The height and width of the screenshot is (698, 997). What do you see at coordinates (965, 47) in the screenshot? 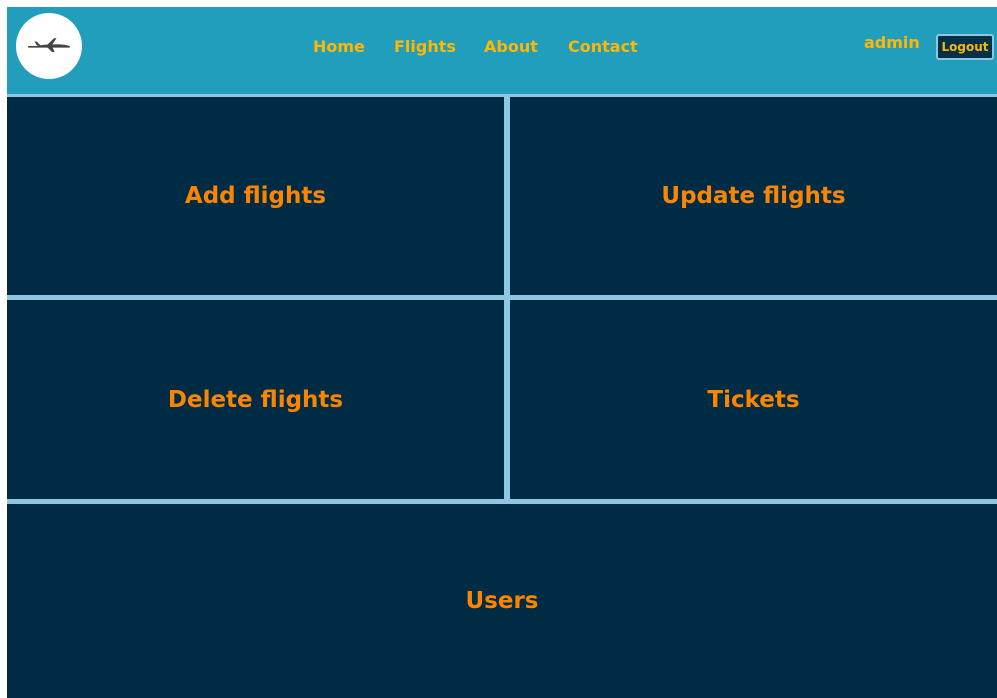
I see `logout-button: Logout` at bounding box center [965, 47].